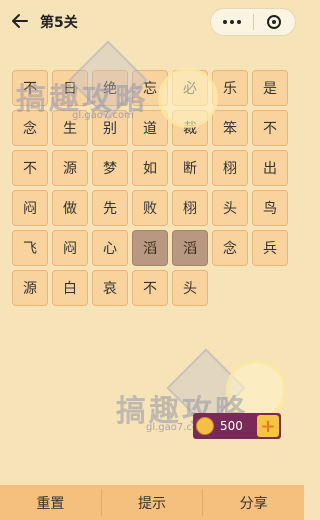 The height and width of the screenshot is (520, 320). Describe the element at coordinates (253, 502) in the screenshot. I see `share-button: 分享` at that location.